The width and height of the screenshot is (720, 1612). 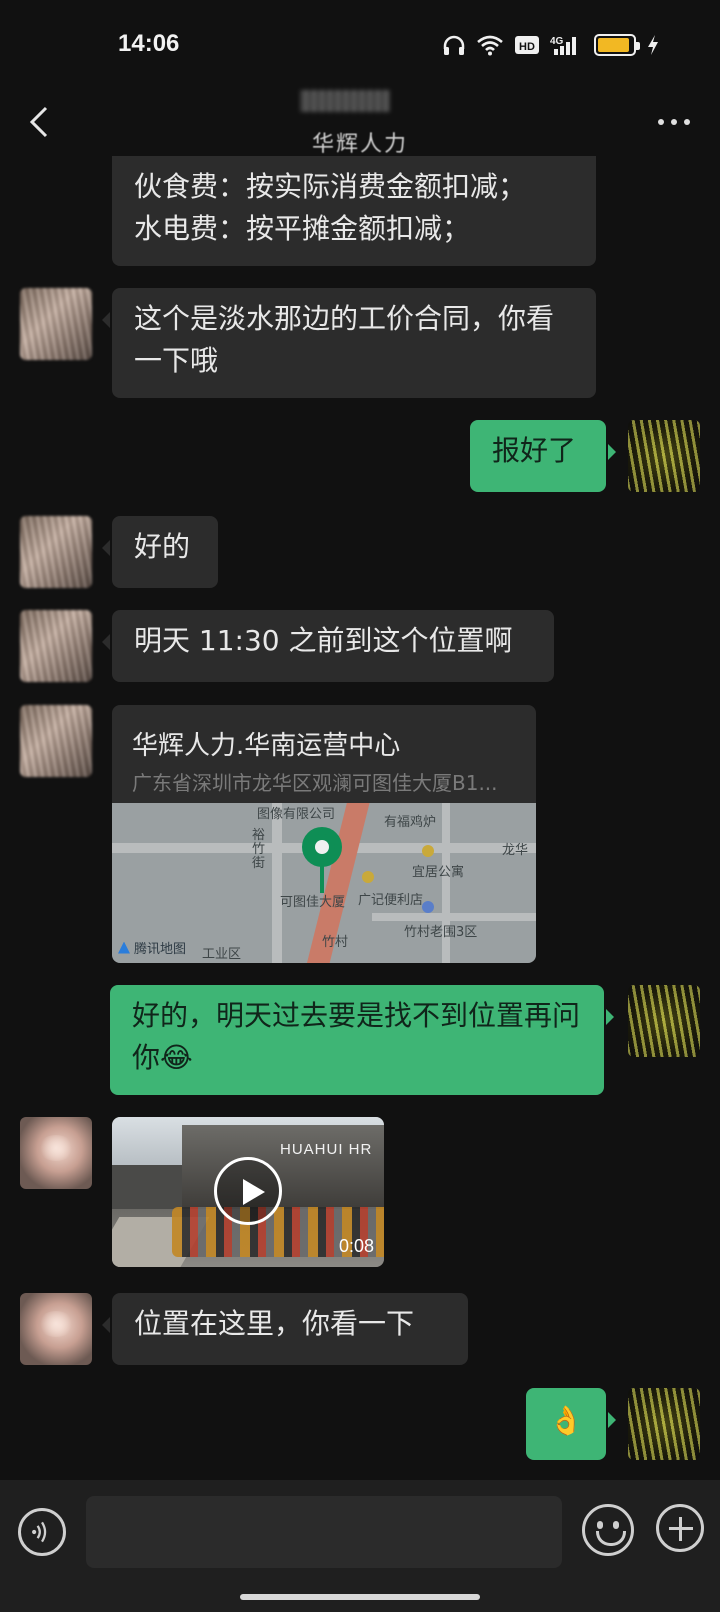 I want to click on message-bubble: 好的, so click(x=160, y=552).